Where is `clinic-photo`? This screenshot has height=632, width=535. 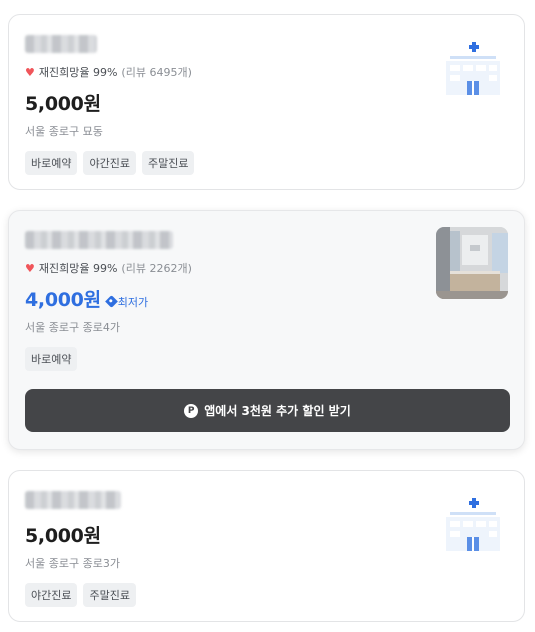
clinic-photo is located at coordinates (472, 263).